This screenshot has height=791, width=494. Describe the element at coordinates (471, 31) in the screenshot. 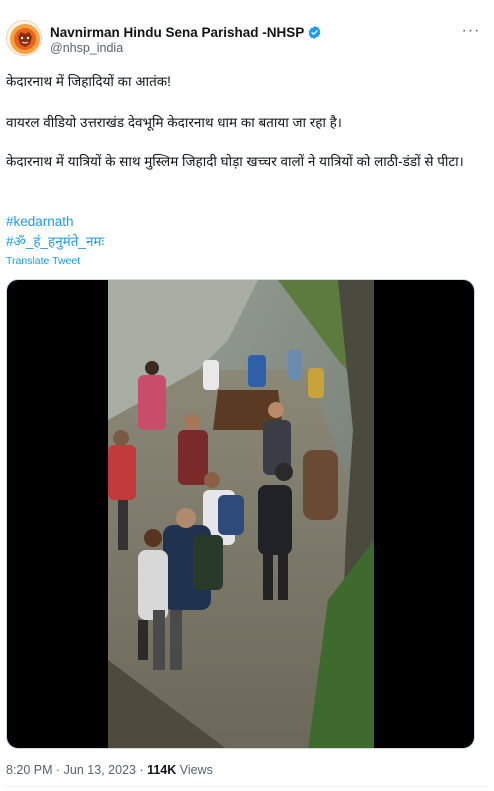

I see `more-options-icon: ···` at that location.